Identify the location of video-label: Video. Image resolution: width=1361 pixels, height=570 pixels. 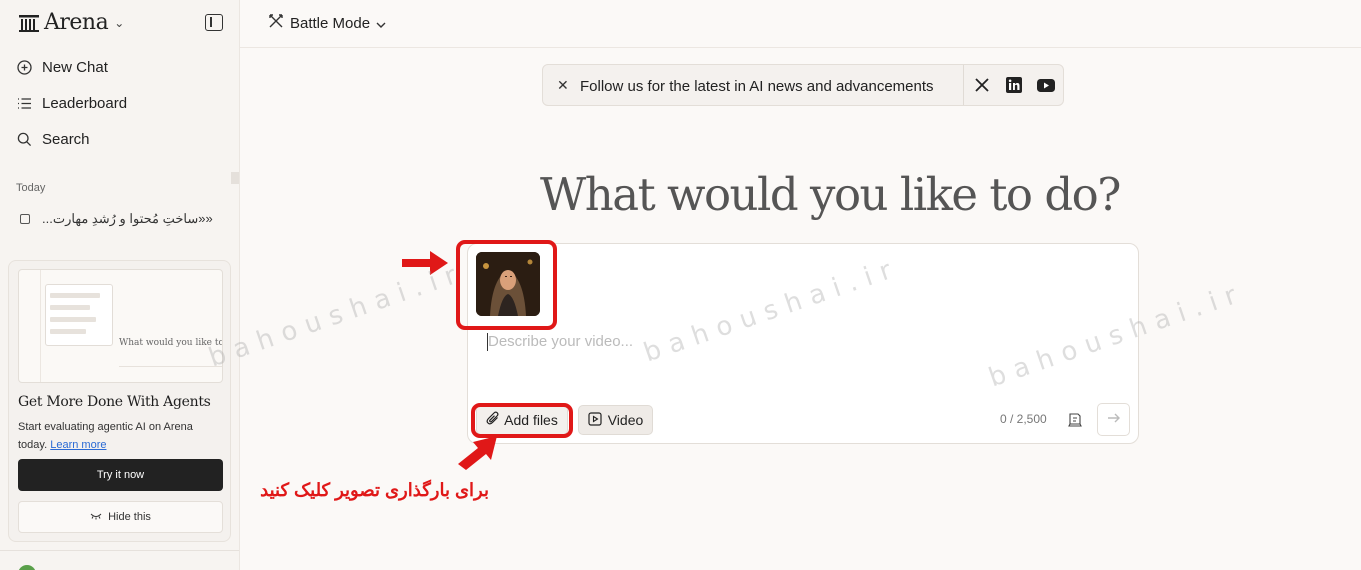
(625, 420).